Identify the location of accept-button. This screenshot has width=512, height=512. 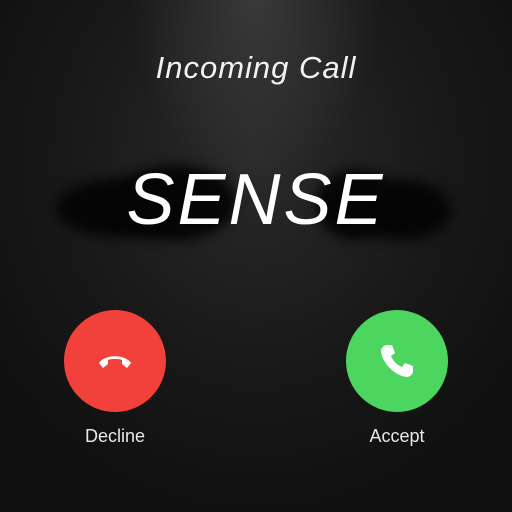
(397, 361).